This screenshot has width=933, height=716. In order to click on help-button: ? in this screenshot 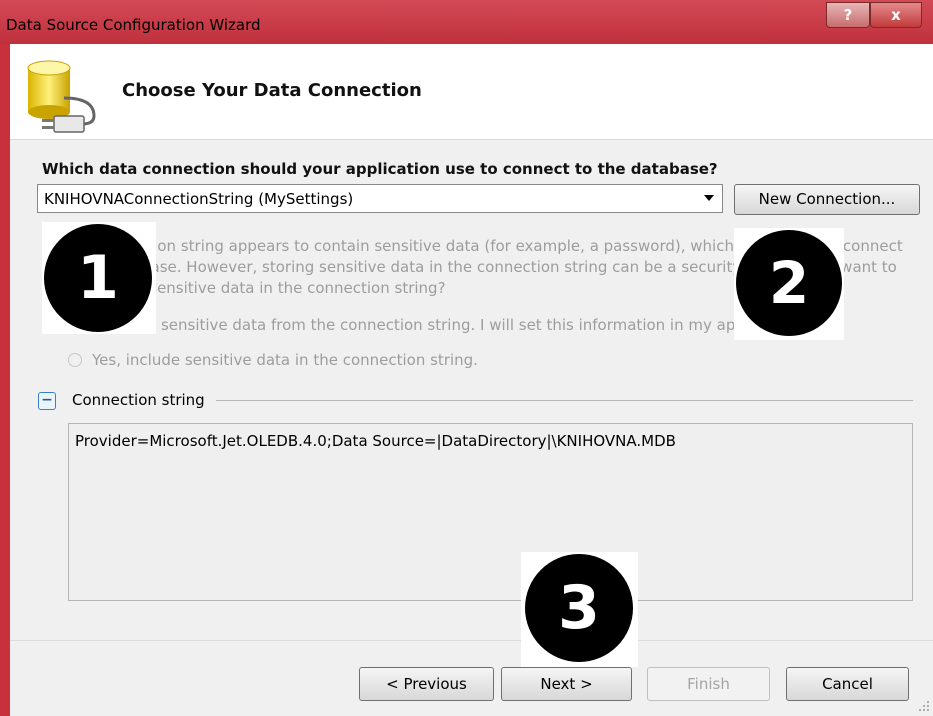, I will do `click(848, 15)`.